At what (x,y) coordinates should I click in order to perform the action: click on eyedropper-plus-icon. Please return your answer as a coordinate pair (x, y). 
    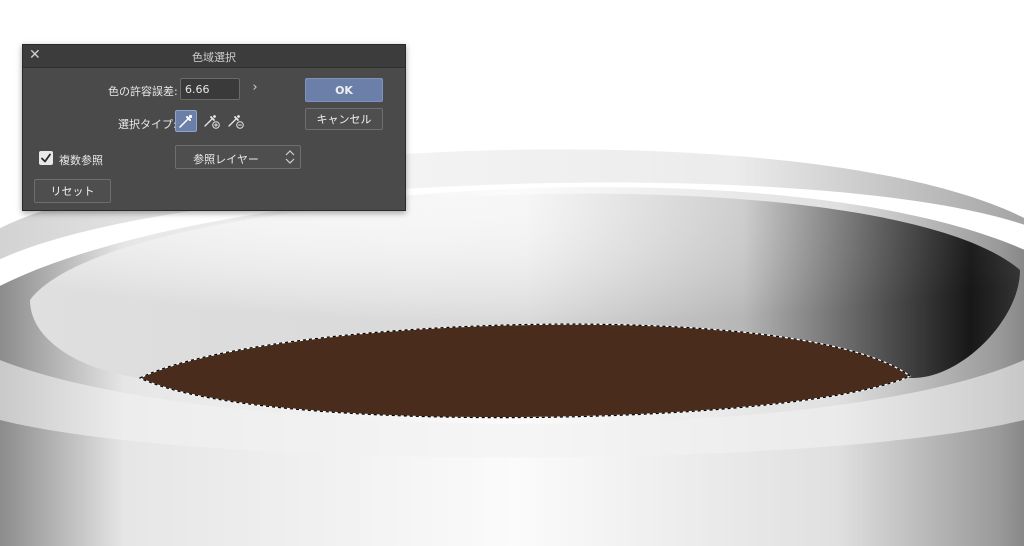
    Looking at the image, I should click on (212, 122).